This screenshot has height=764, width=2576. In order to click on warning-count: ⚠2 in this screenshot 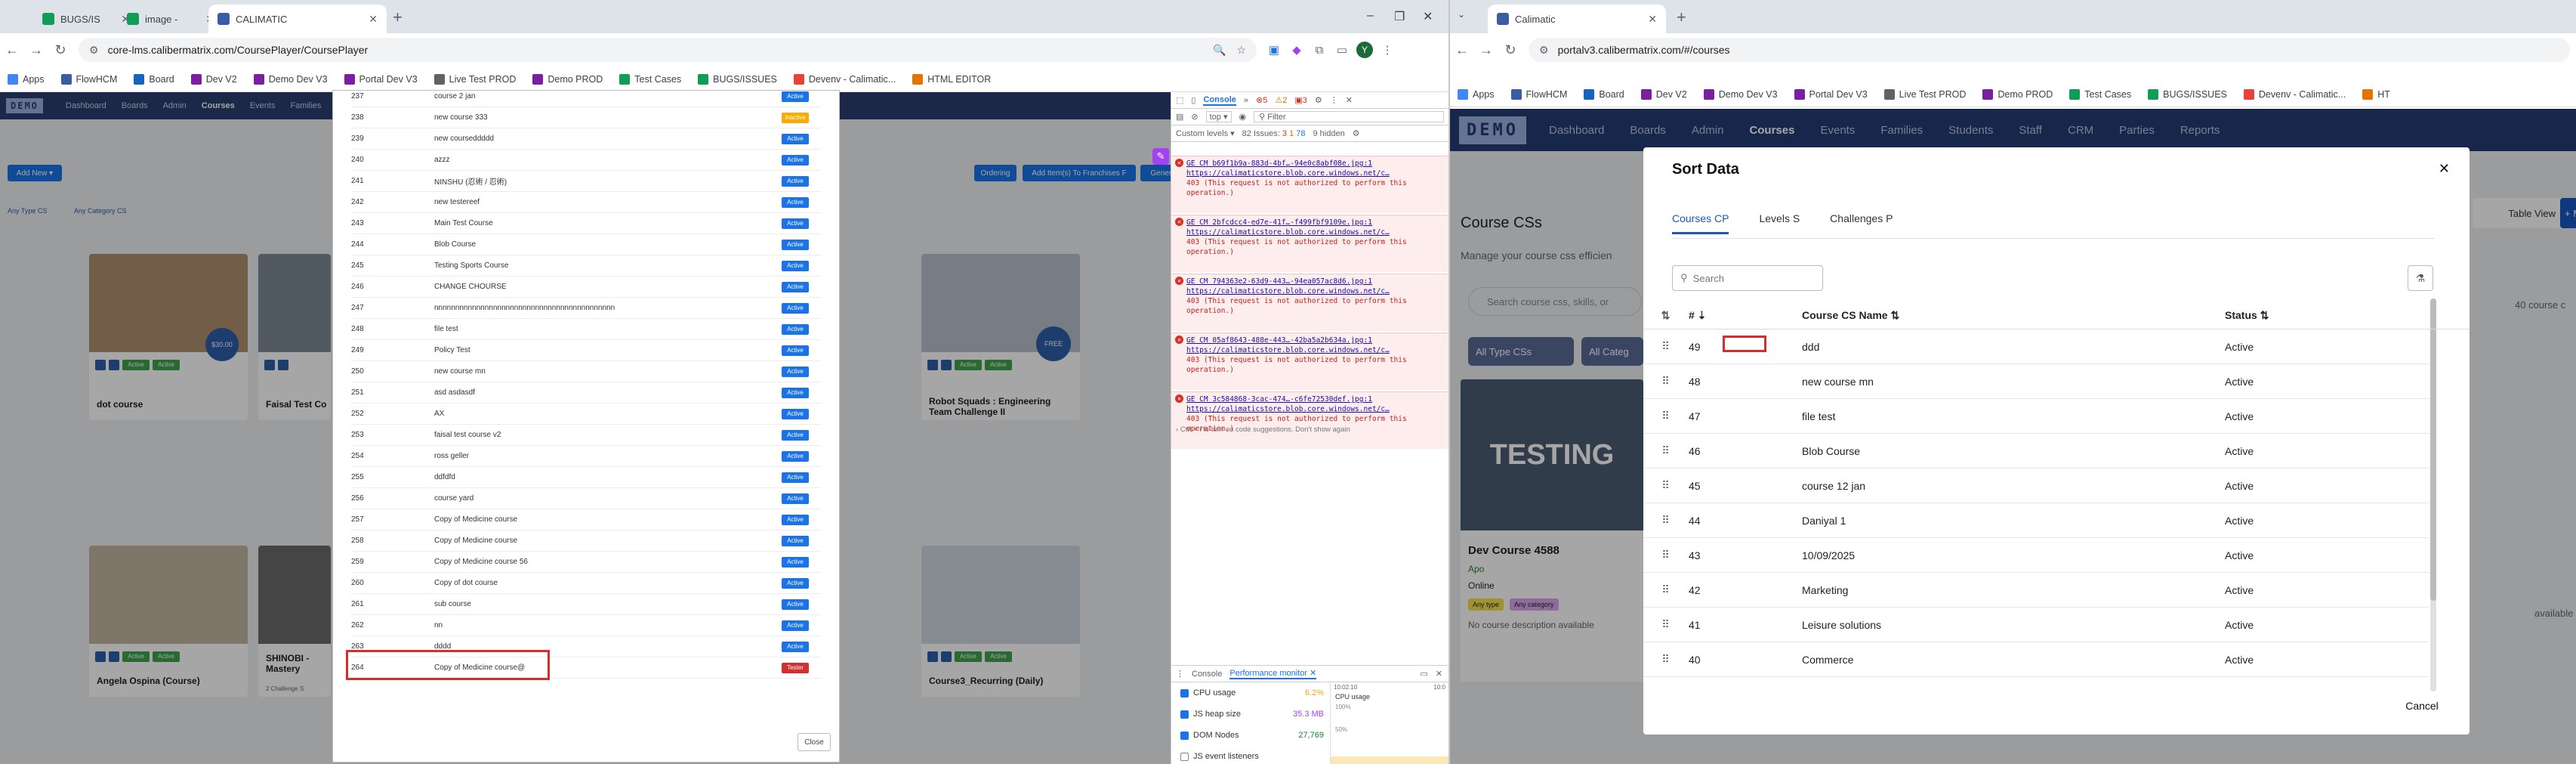, I will do `click(1281, 100)`.